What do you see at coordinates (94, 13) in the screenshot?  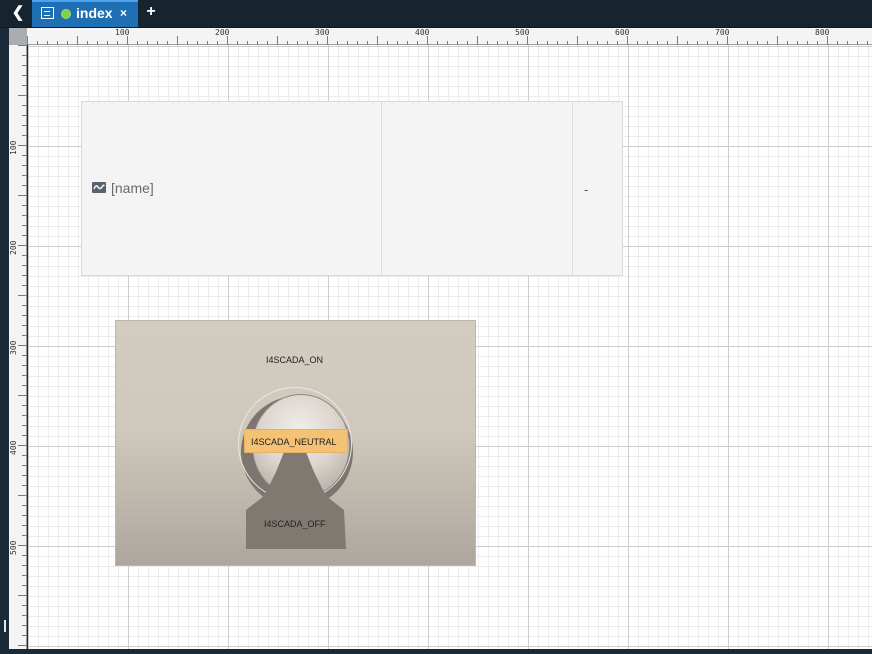 I see `tab-label: index` at bounding box center [94, 13].